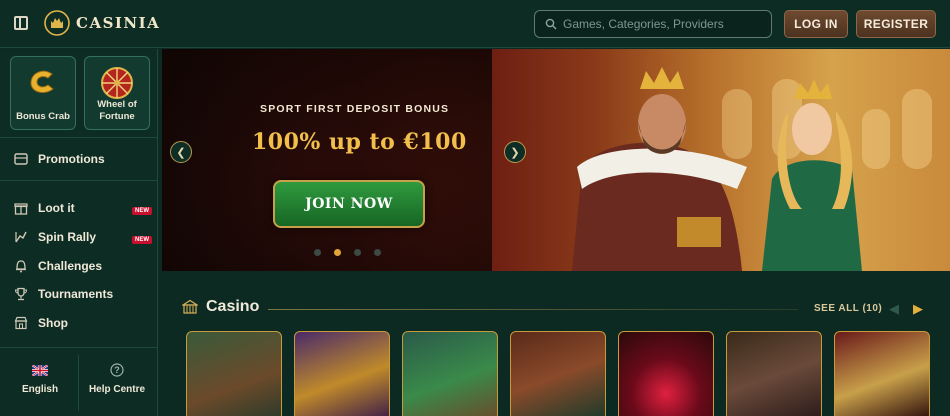 The height and width of the screenshot is (416, 950). I want to click on banner-prev-button: ❮, so click(181, 152).